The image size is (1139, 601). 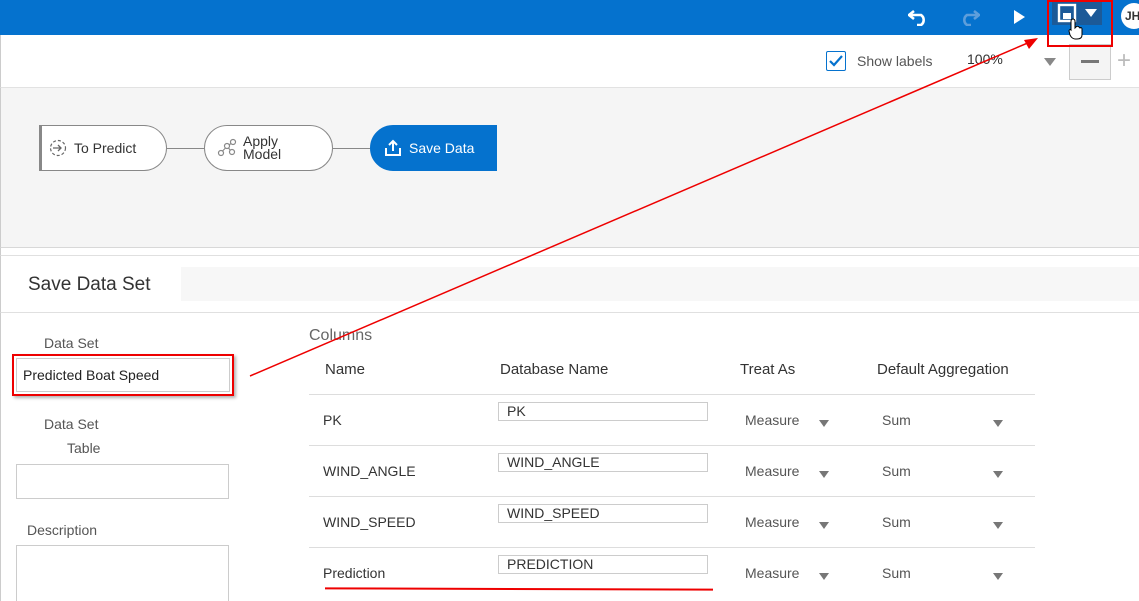 I want to click on redo-icon, so click(x=971, y=17).